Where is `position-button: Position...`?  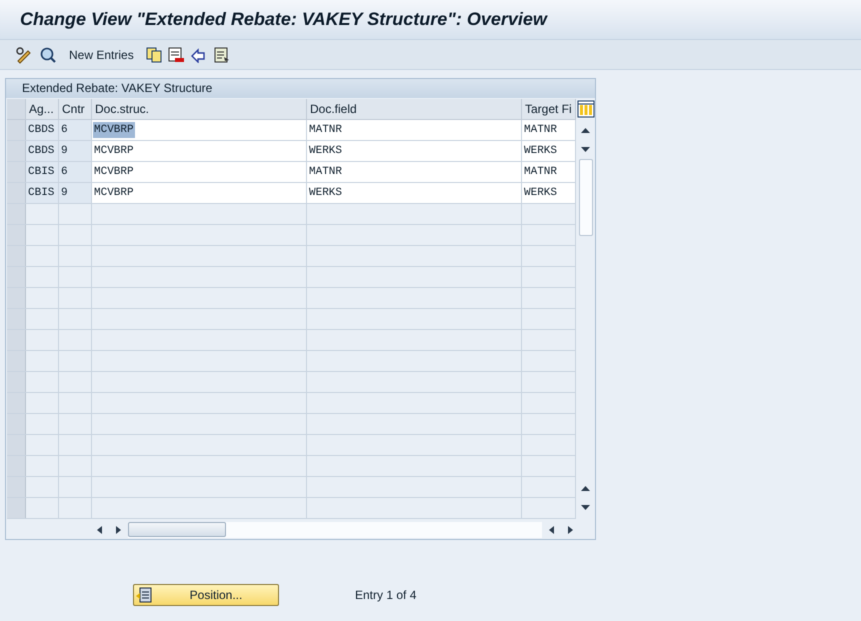
position-button: Position... is located at coordinates (206, 595).